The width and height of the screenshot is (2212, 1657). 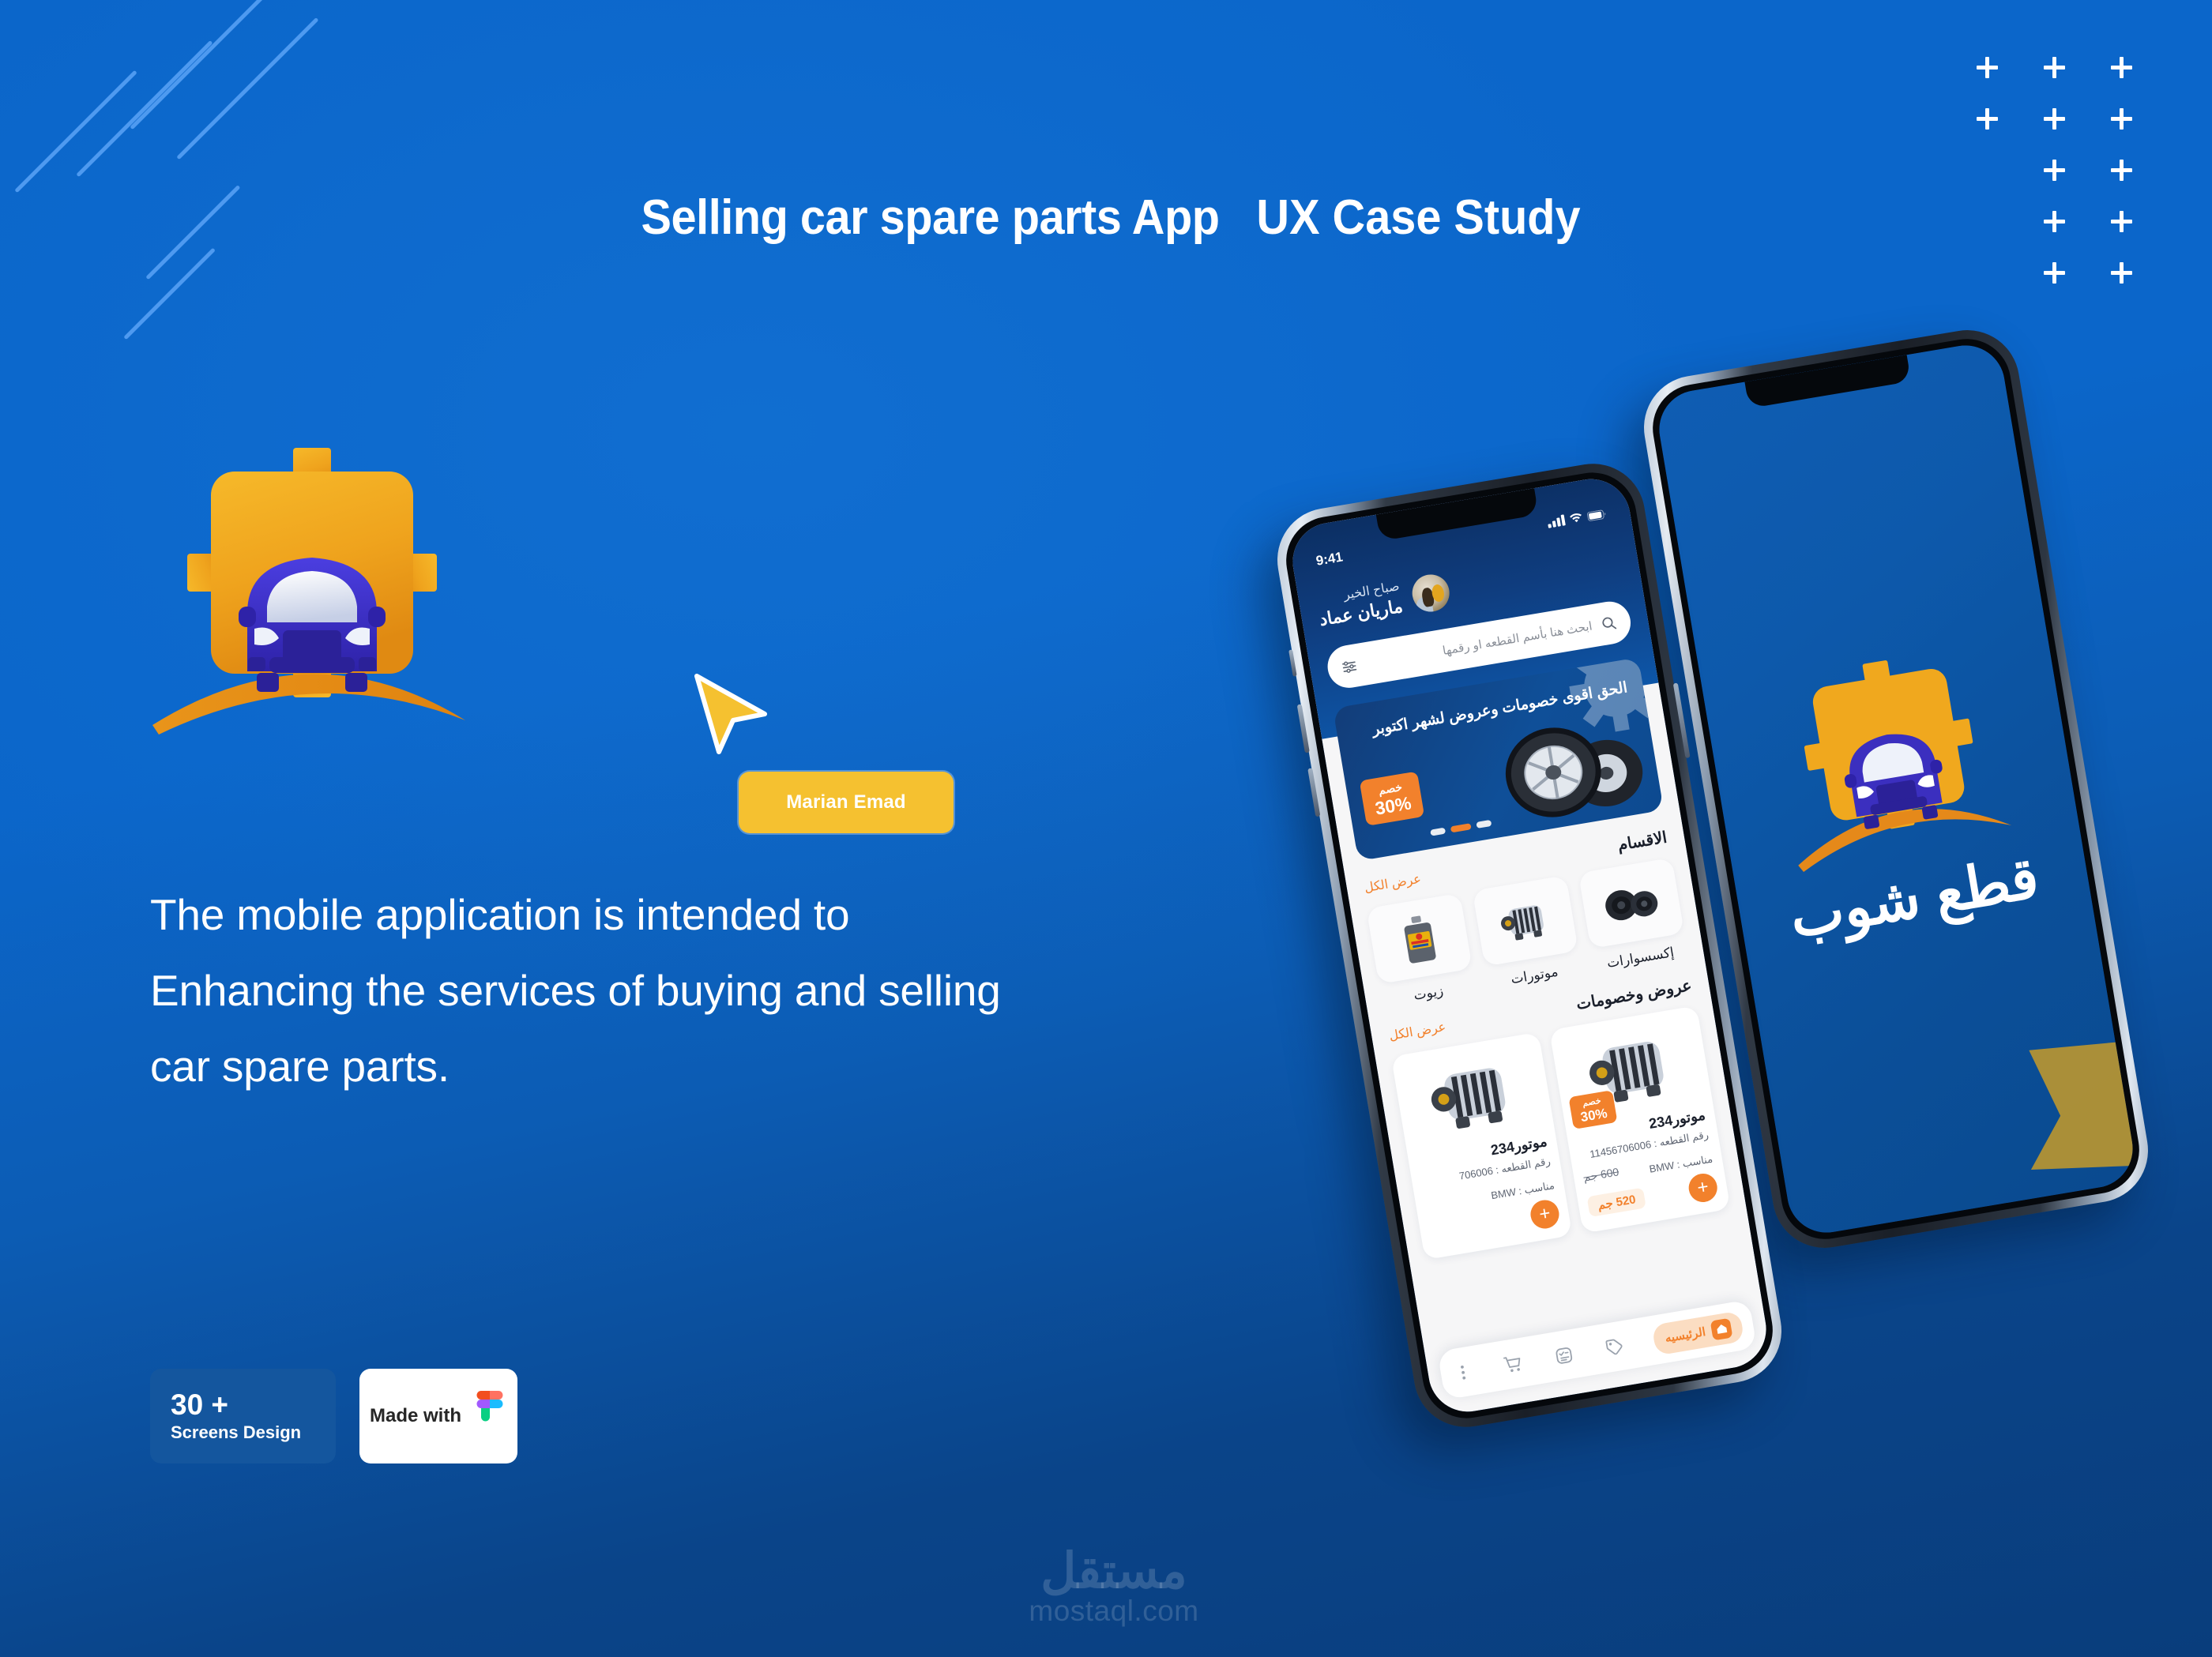 What do you see at coordinates (1349, 666) in the screenshot?
I see `filter-sliders-icon` at bounding box center [1349, 666].